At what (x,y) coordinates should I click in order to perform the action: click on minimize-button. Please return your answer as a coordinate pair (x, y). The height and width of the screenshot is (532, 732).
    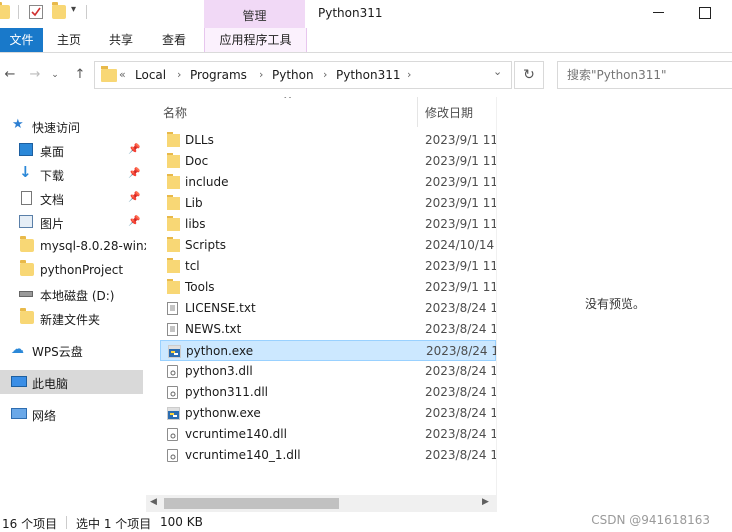
    Looking at the image, I should click on (659, 14).